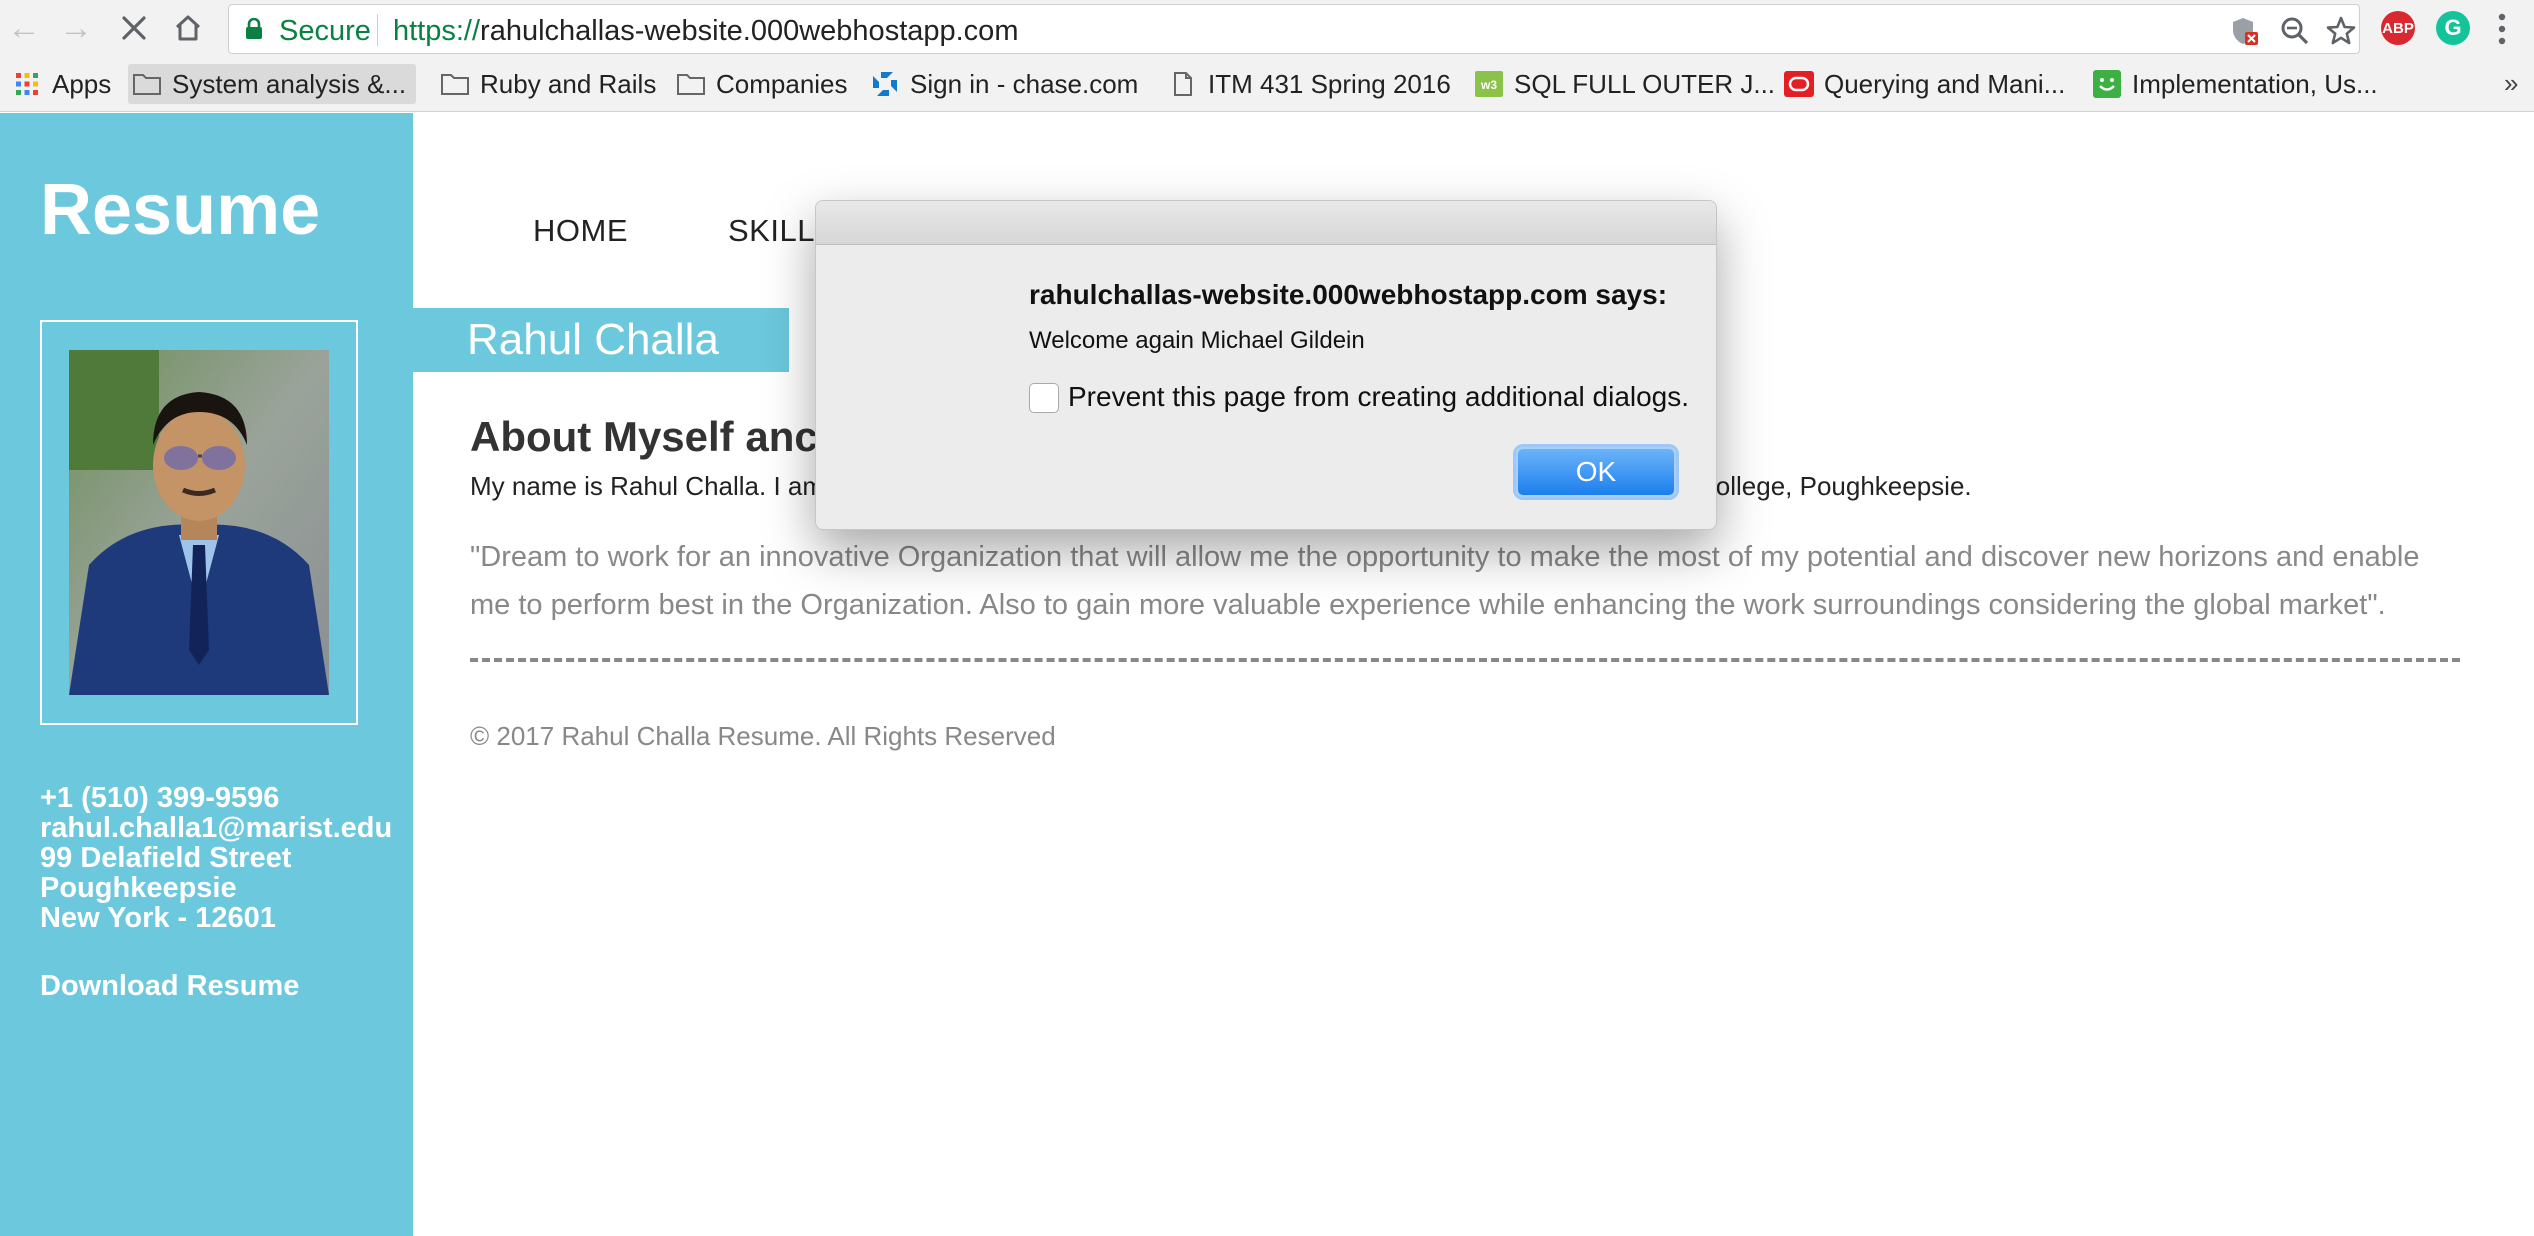  I want to click on secure-label: Secure, so click(325, 31).